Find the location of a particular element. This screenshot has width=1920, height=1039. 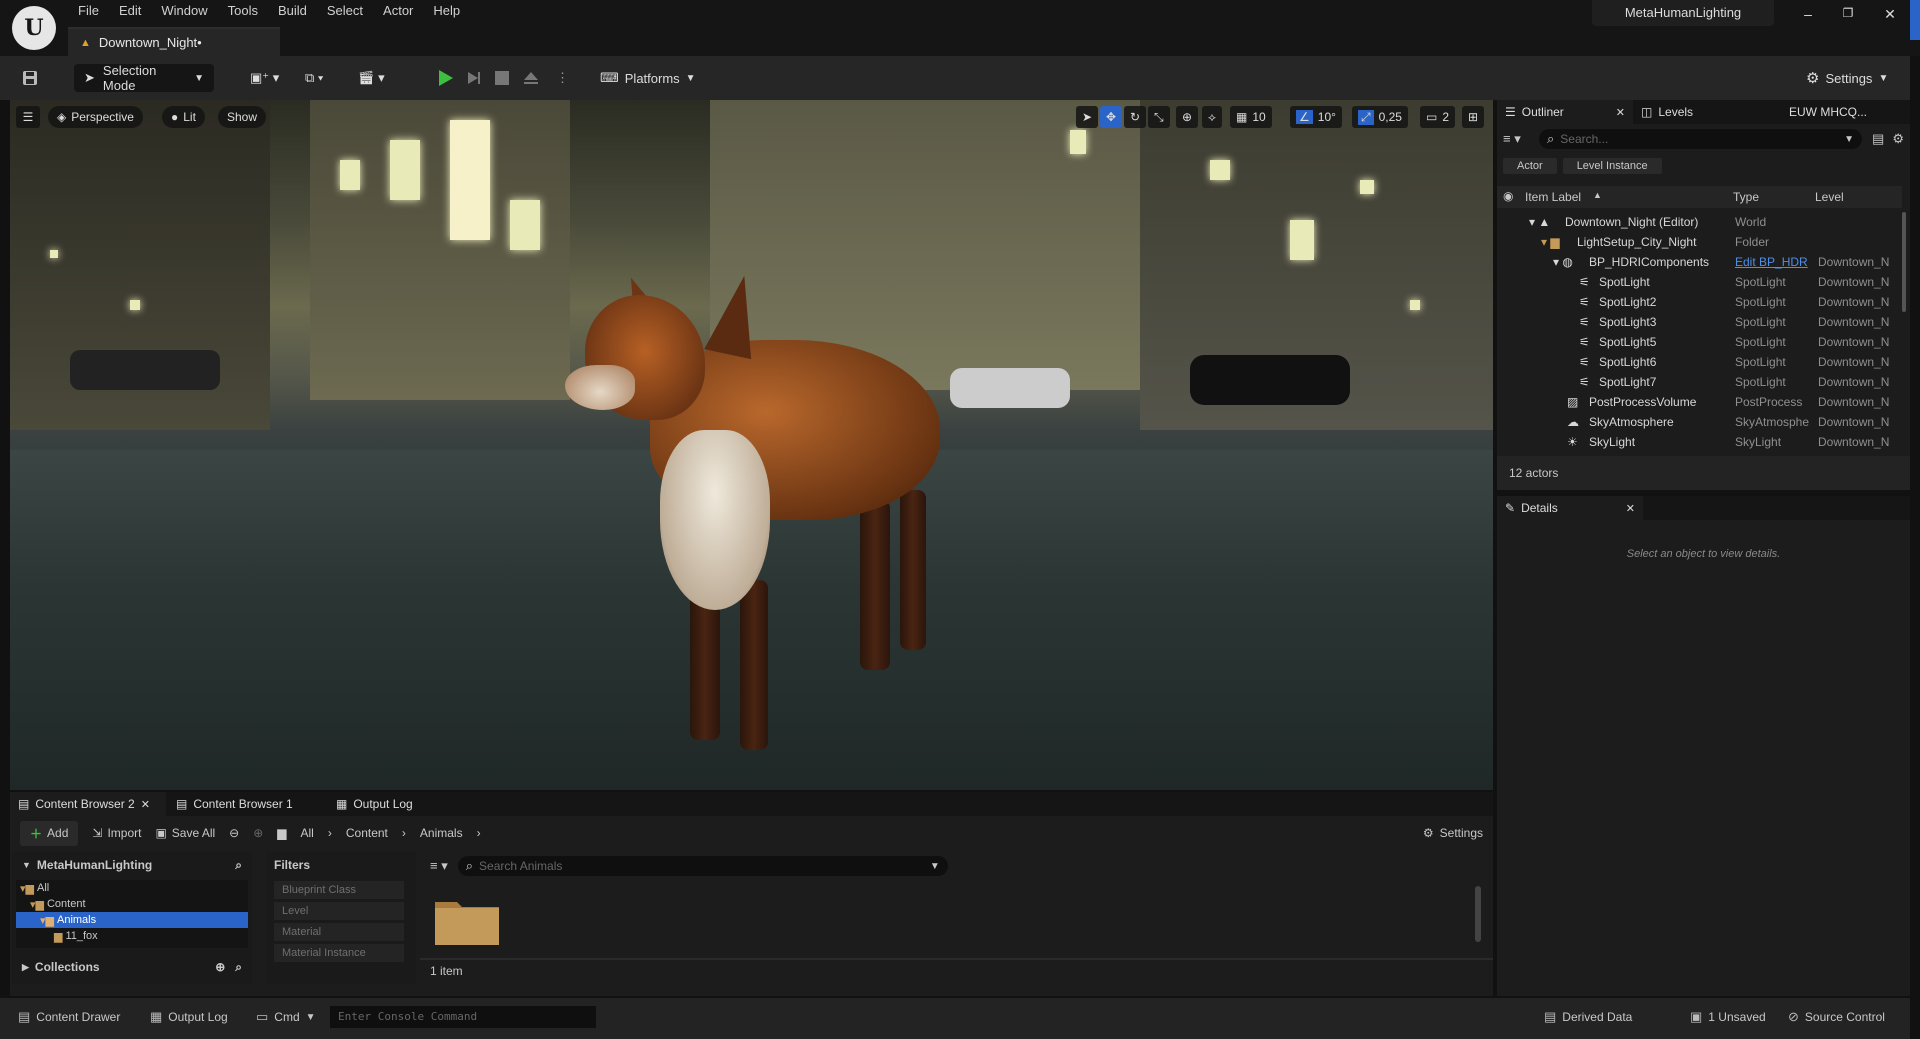

grid-snap-button: ▦ 10 is located at coordinates (1251, 117).